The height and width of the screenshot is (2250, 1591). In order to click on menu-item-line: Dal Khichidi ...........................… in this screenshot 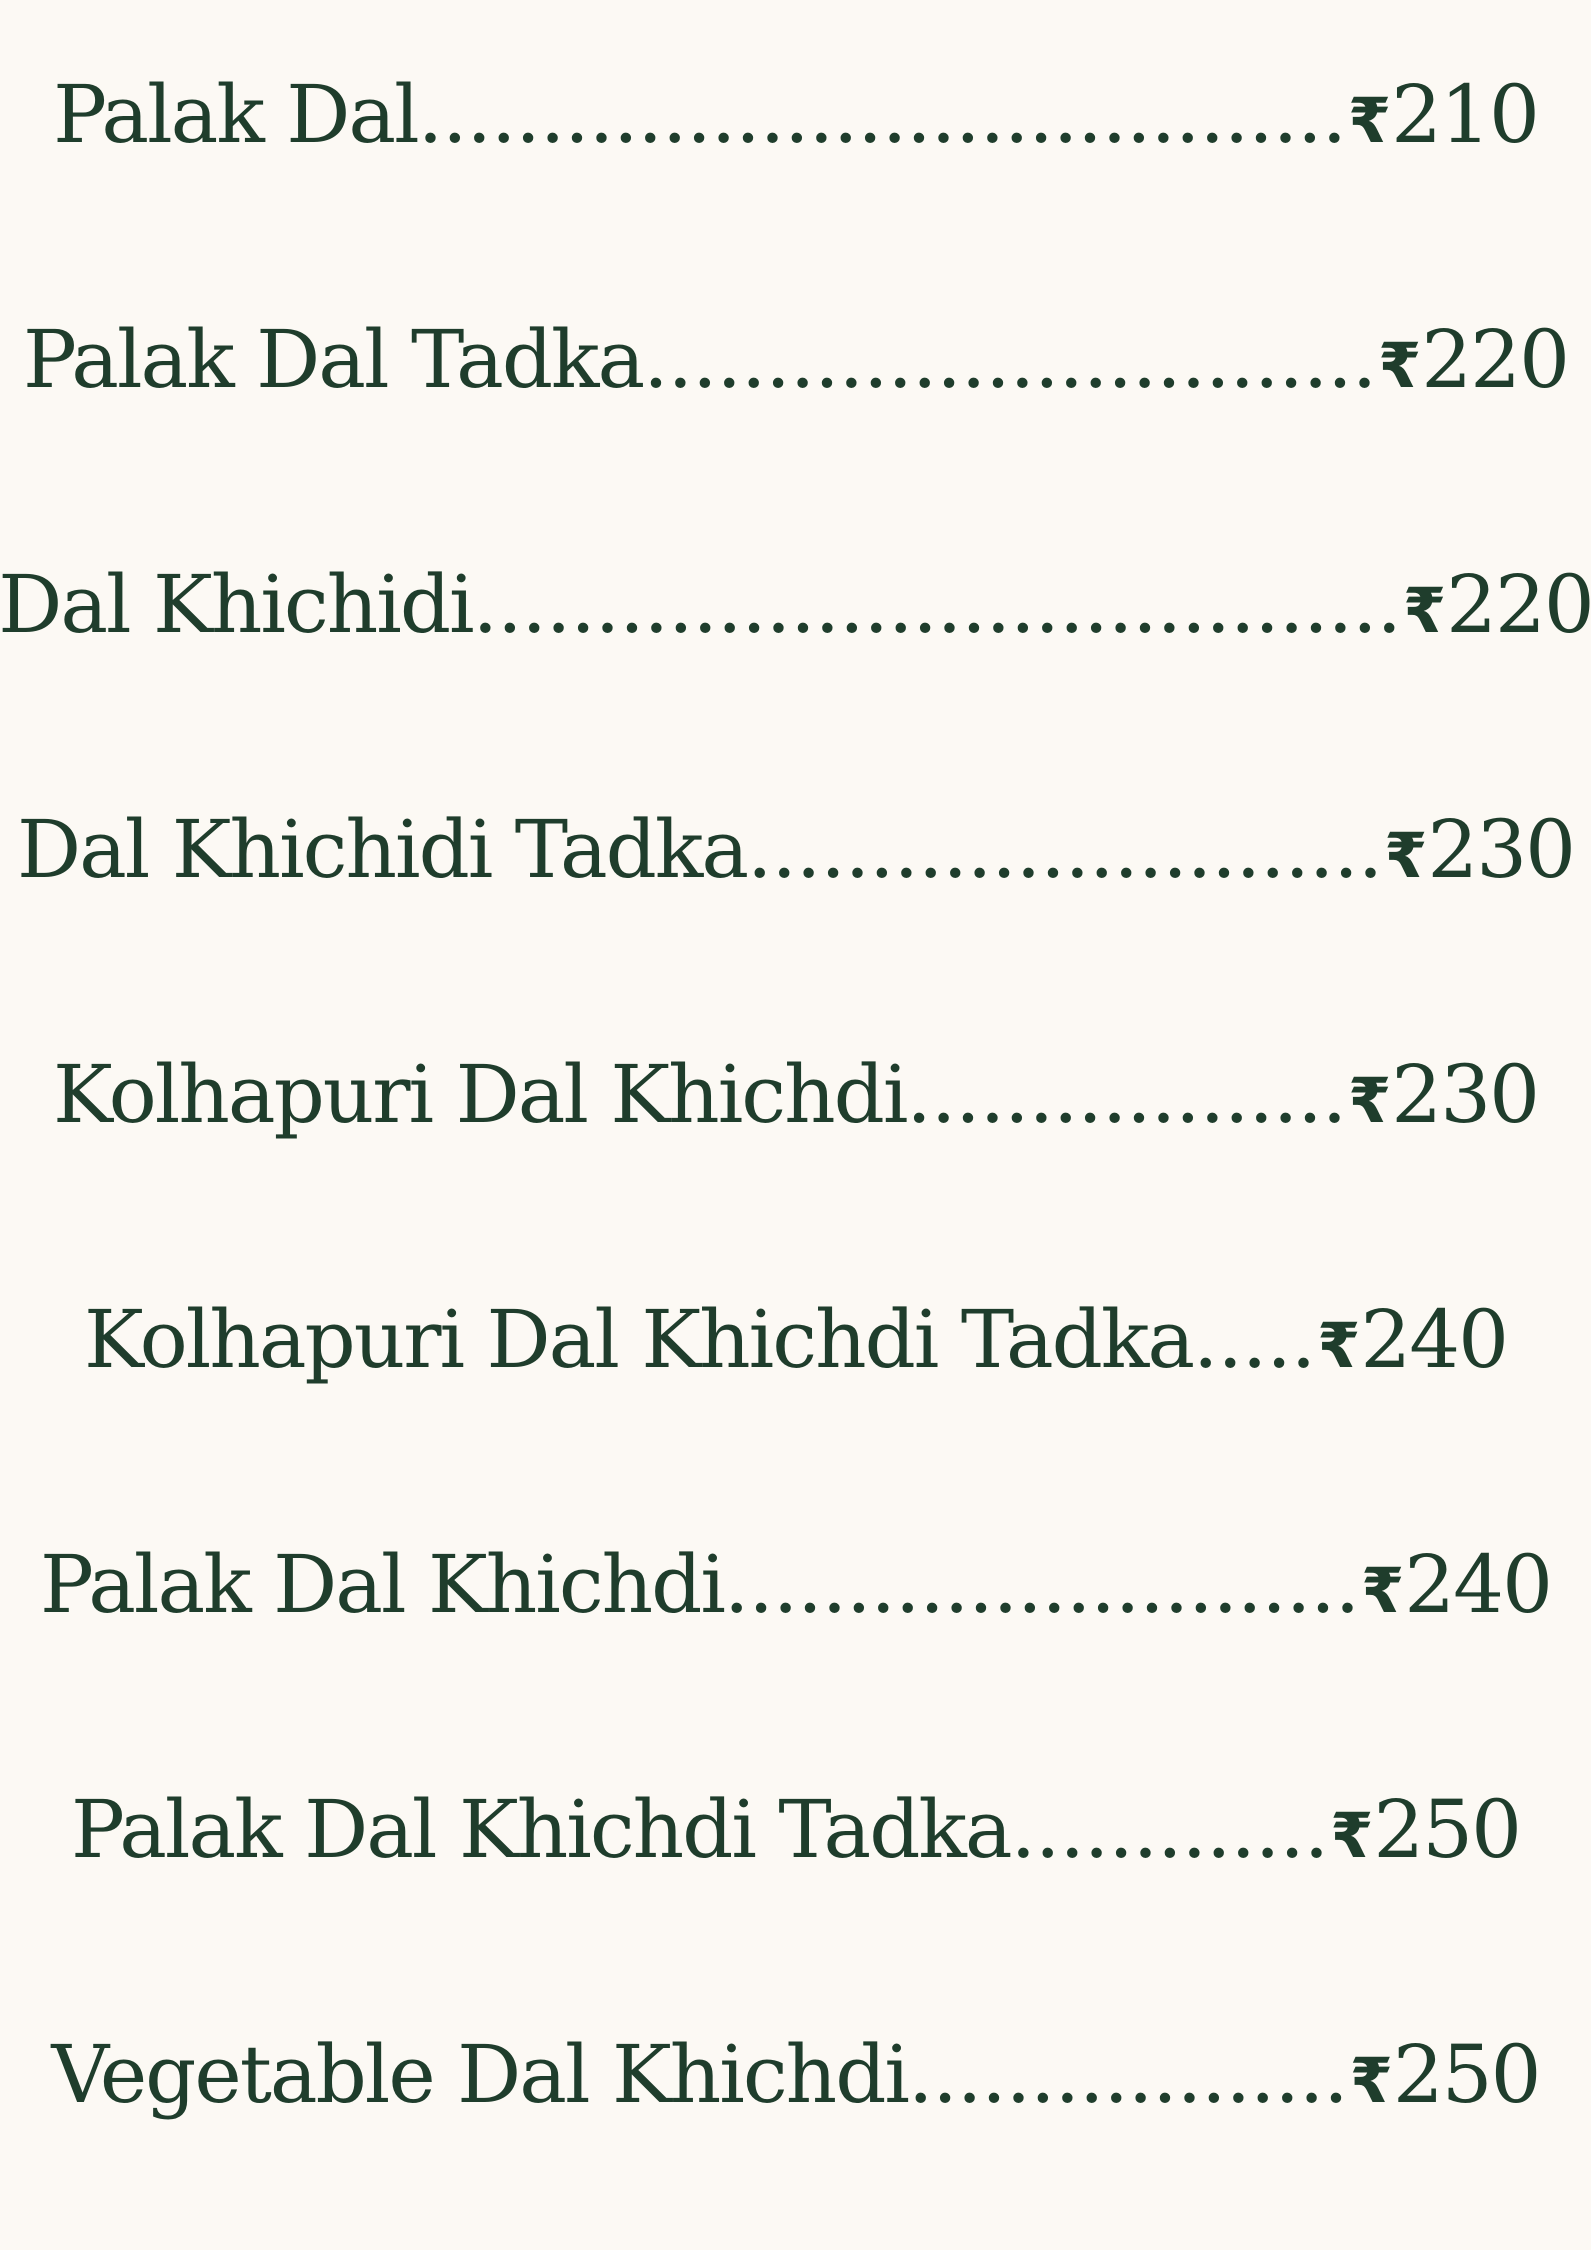, I will do `click(795, 605)`.